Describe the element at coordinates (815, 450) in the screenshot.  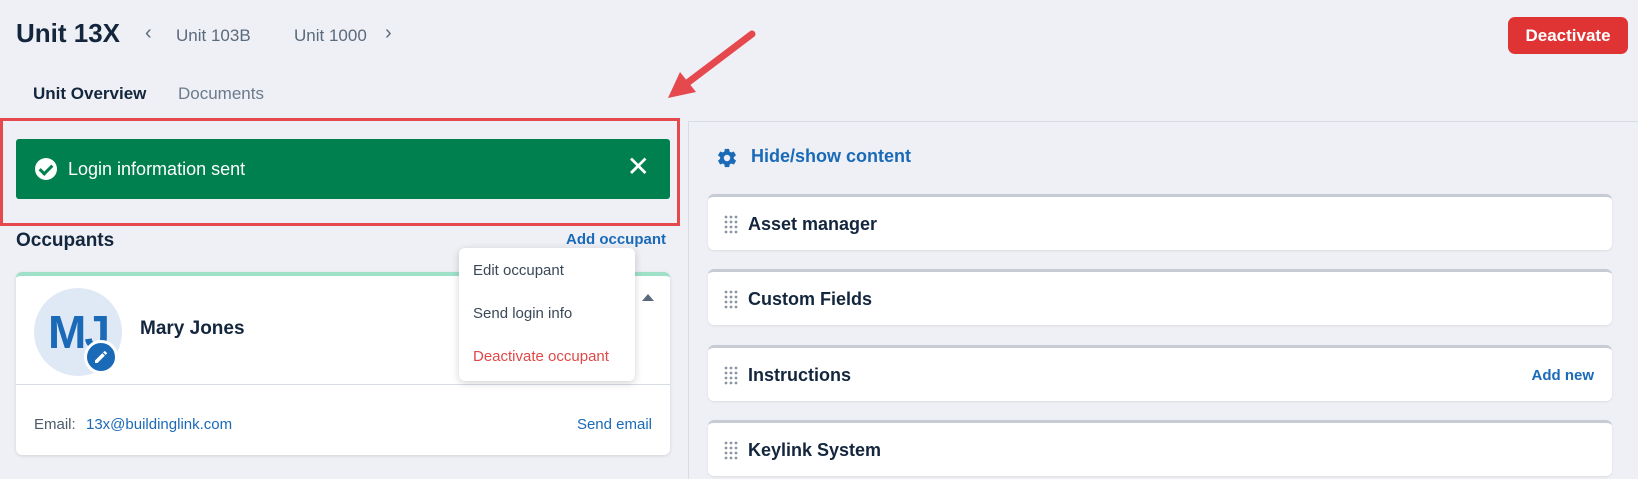
I see `section-title: Keylink System` at that location.